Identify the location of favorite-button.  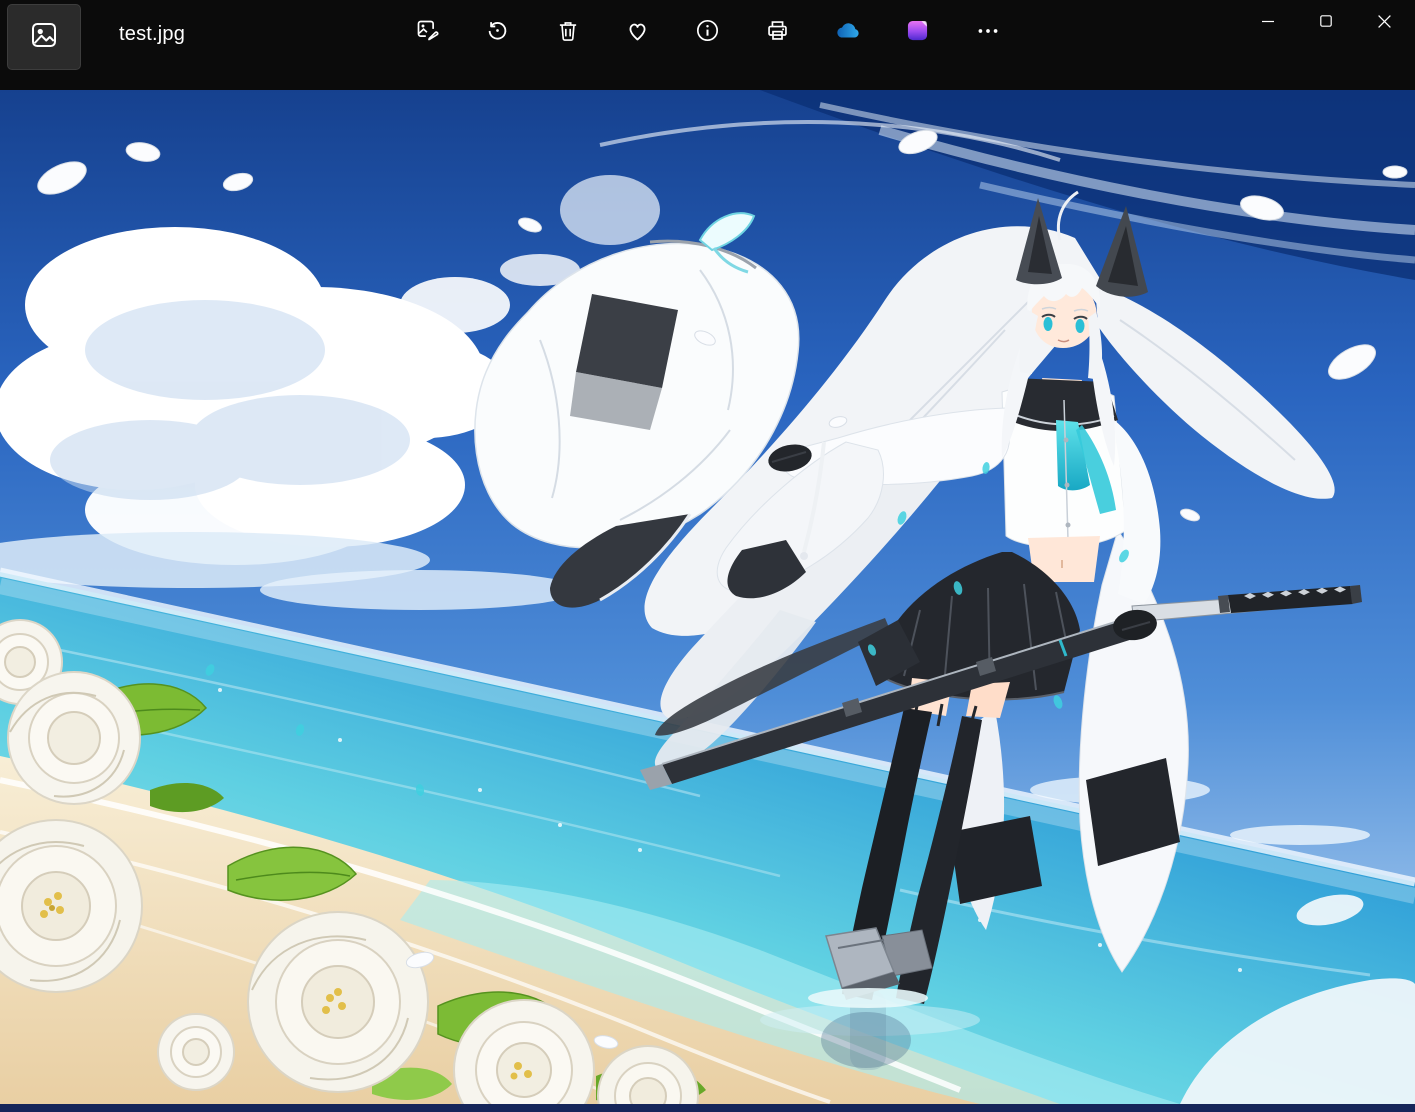
(638, 33).